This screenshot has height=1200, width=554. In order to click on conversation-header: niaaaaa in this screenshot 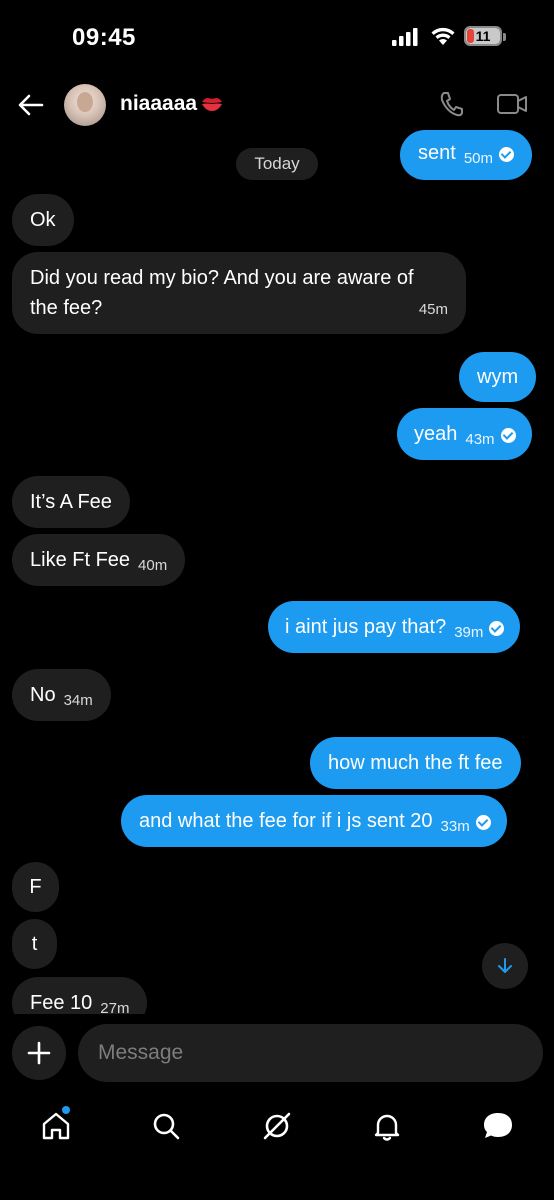, I will do `click(277, 105)`.